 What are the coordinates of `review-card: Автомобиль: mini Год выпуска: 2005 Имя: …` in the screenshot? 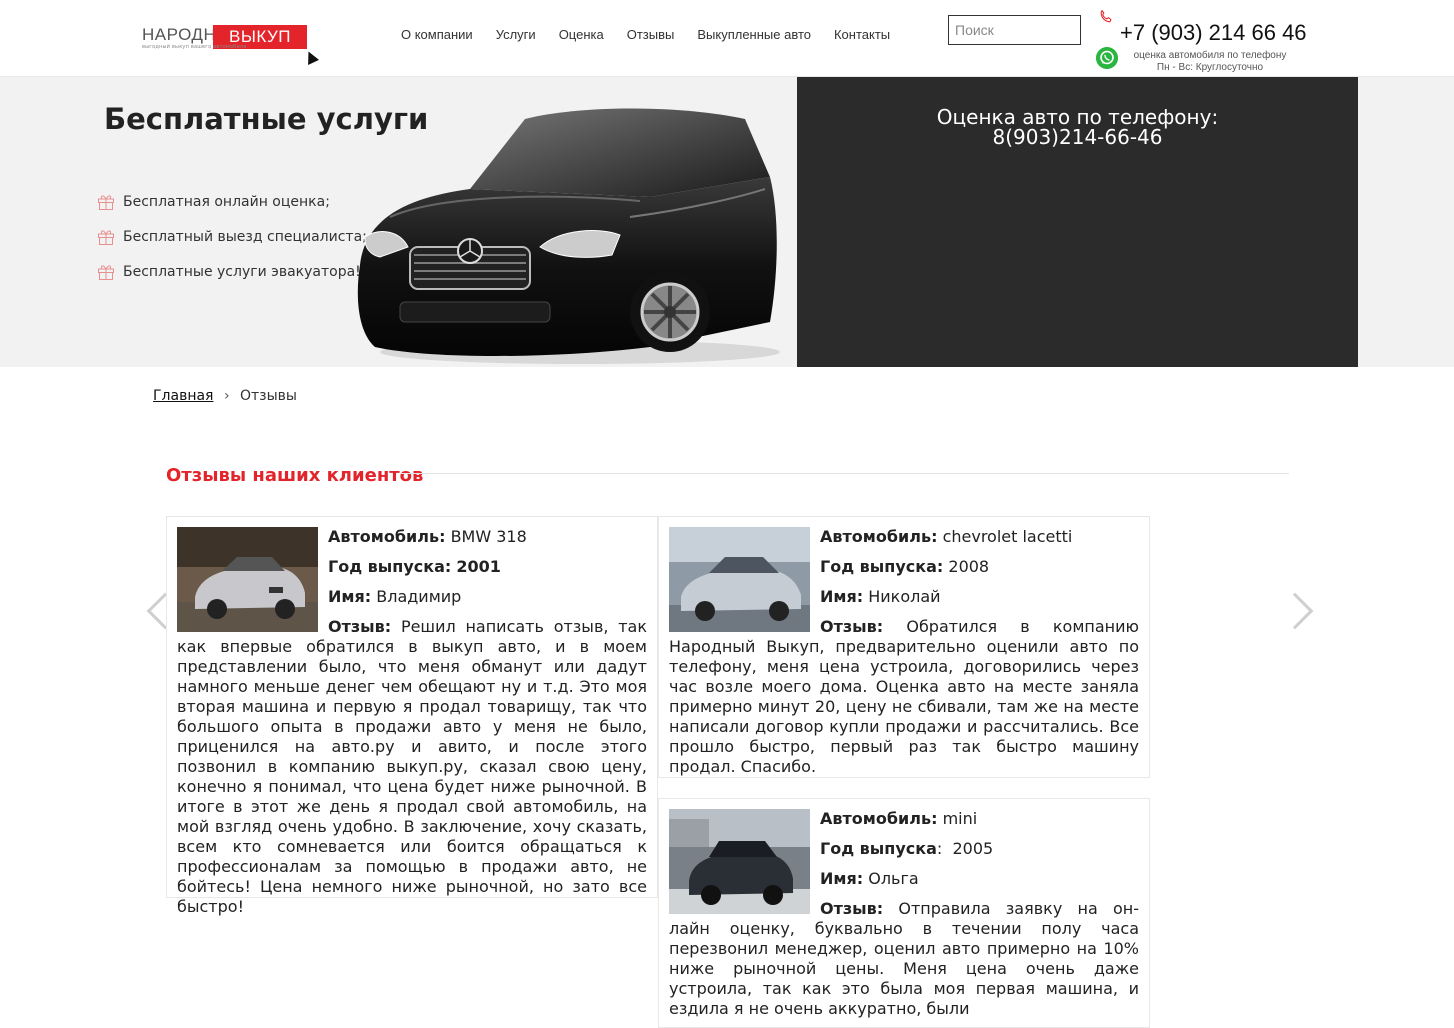 It's located at (904, 913).